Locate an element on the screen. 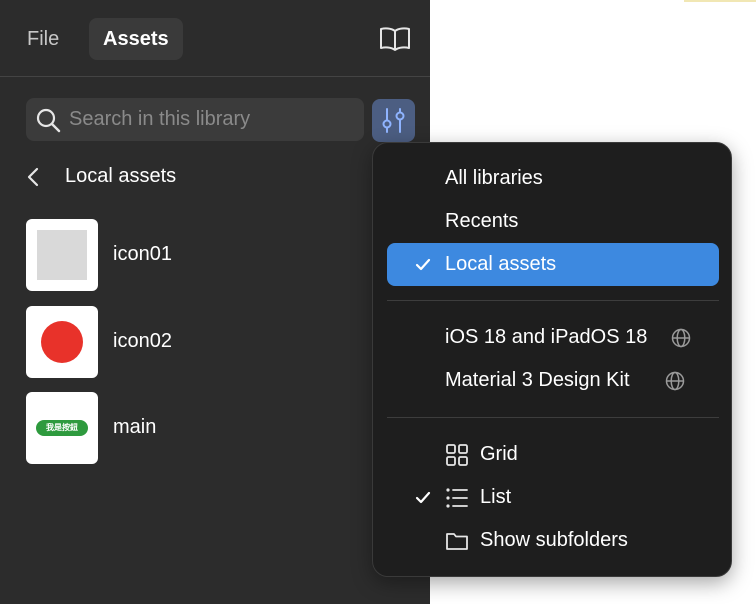 This screenshot has width=756, height=604. menu-item-recents: Recents is located at coordinates (553, 221).